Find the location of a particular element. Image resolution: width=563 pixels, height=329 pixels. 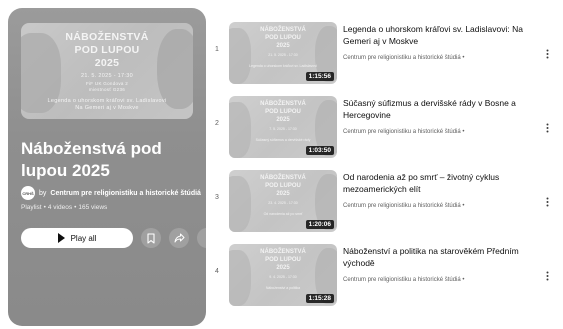

video-index: 4 is located at coordinates (217, 271).